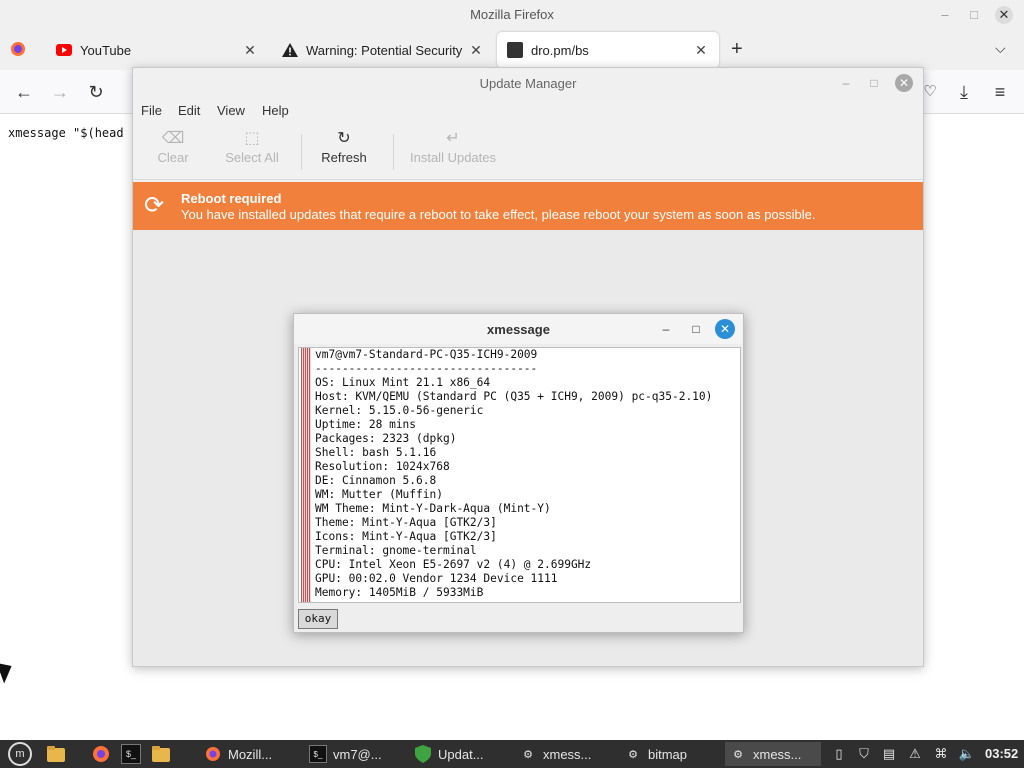  Describe the element at coordinates (231, 110) in the screenshot. I see `menu-view: View` at that location.